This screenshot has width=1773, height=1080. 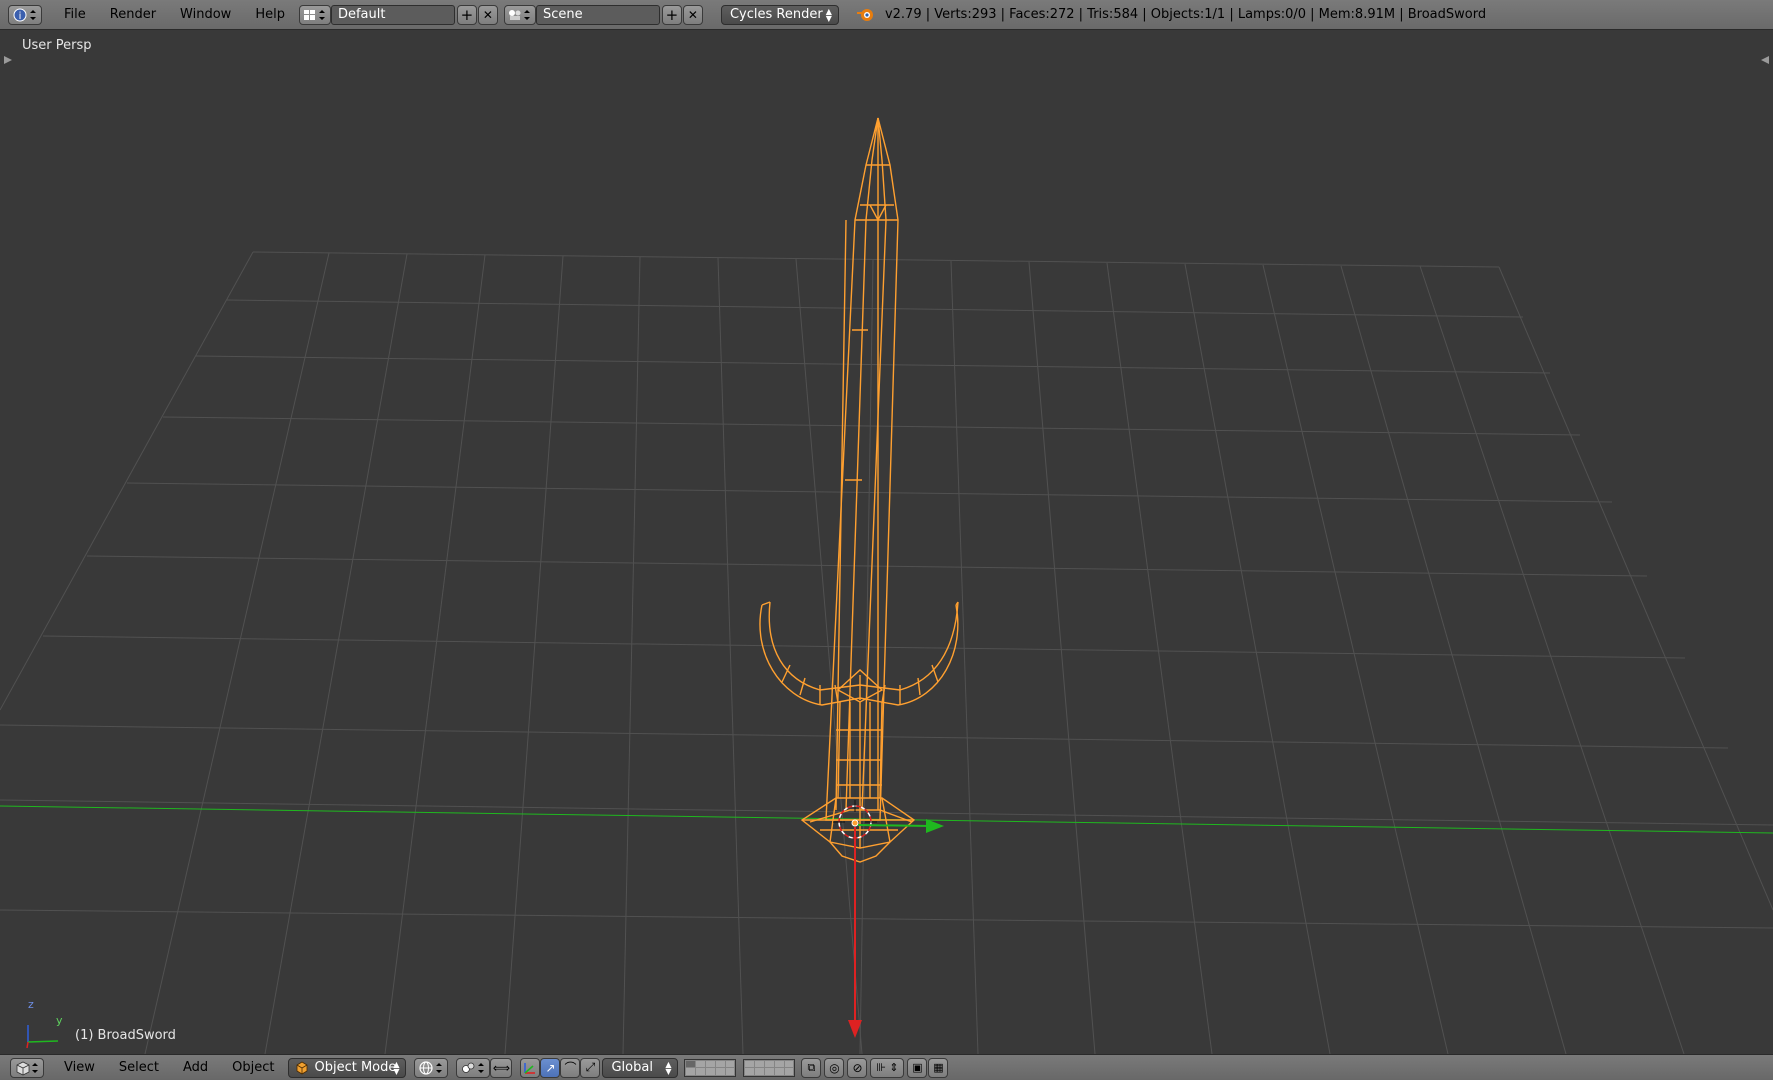 I want to click on render-animation-button: ▦, so click(x=938, y=1067).